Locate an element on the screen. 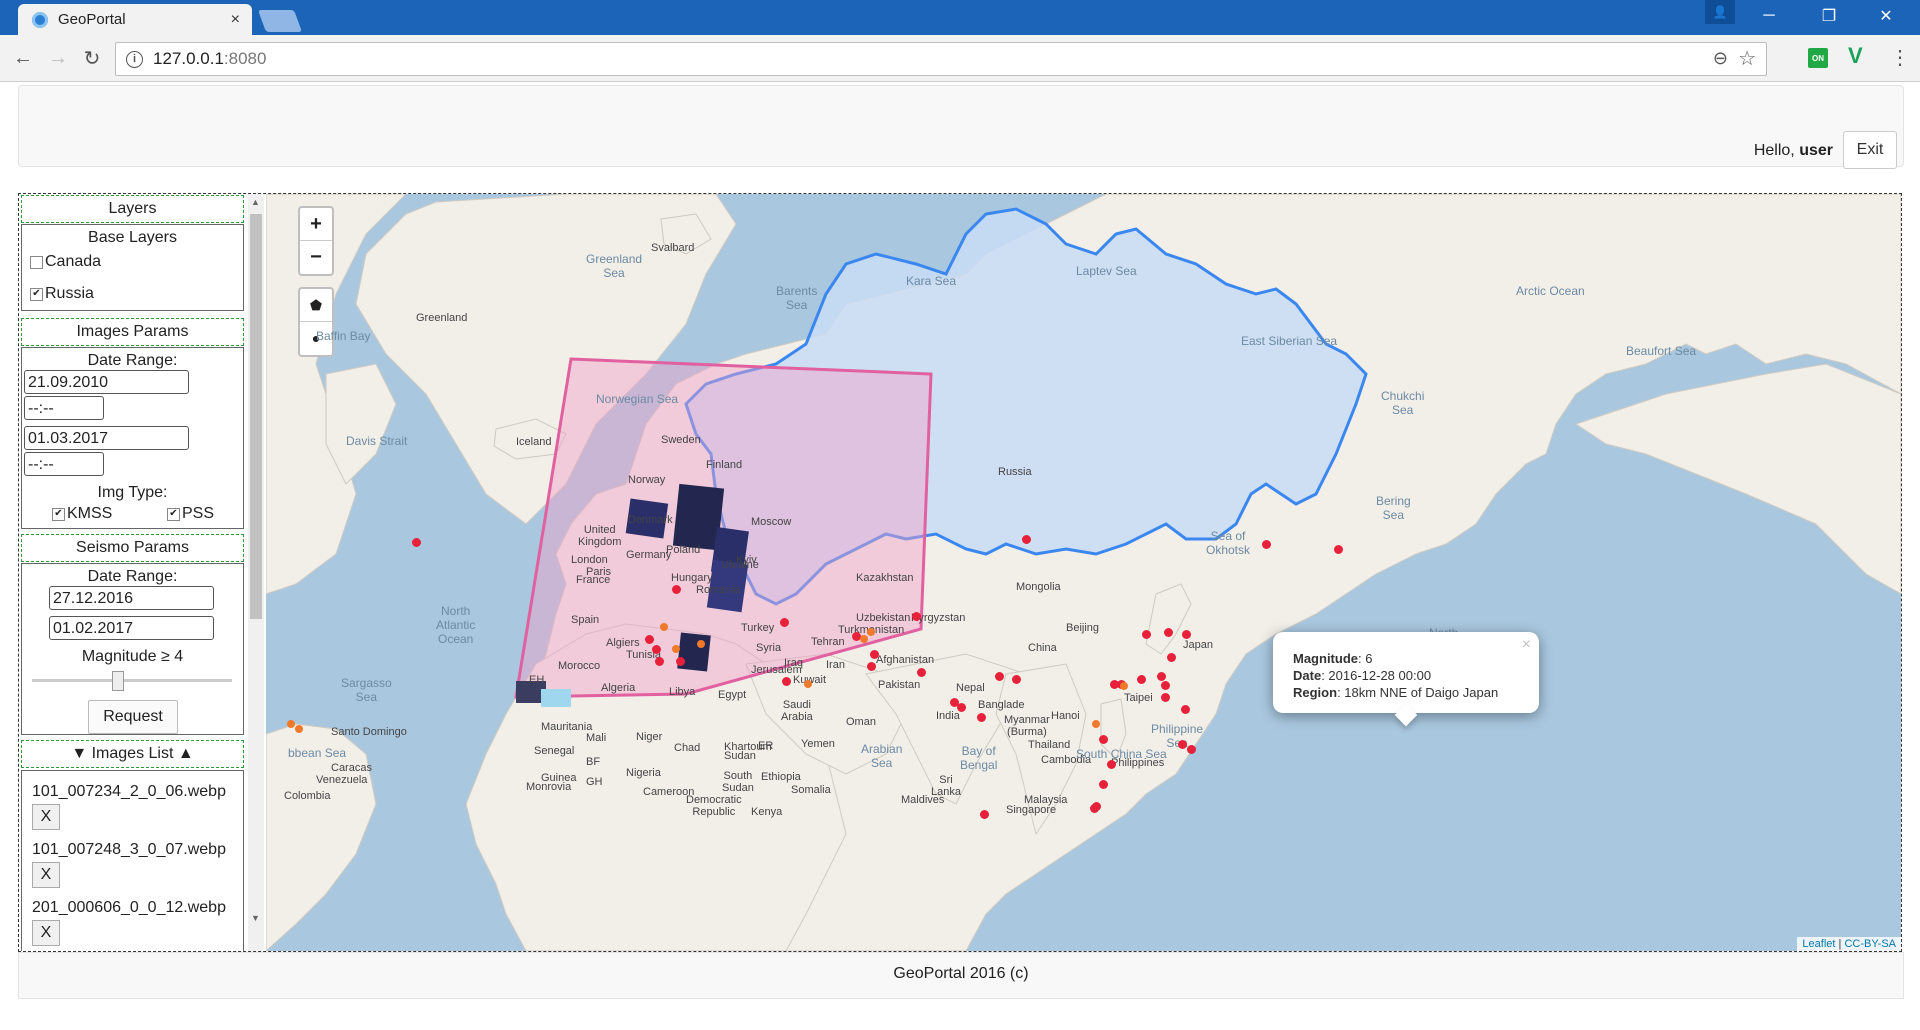  image-date-from-input: 21.09.2010 is located at coordinates (106, 382).